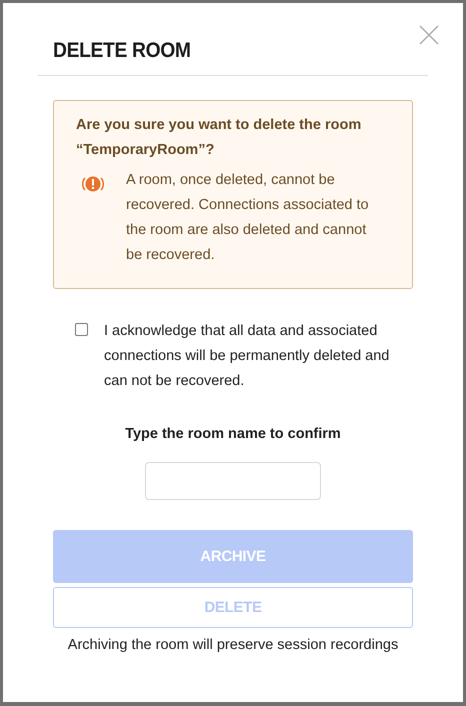 This screenshot has width=466, height=706. Describe the element at coordinates (429, 35) in the screenshot. I see `close-button` at that location.